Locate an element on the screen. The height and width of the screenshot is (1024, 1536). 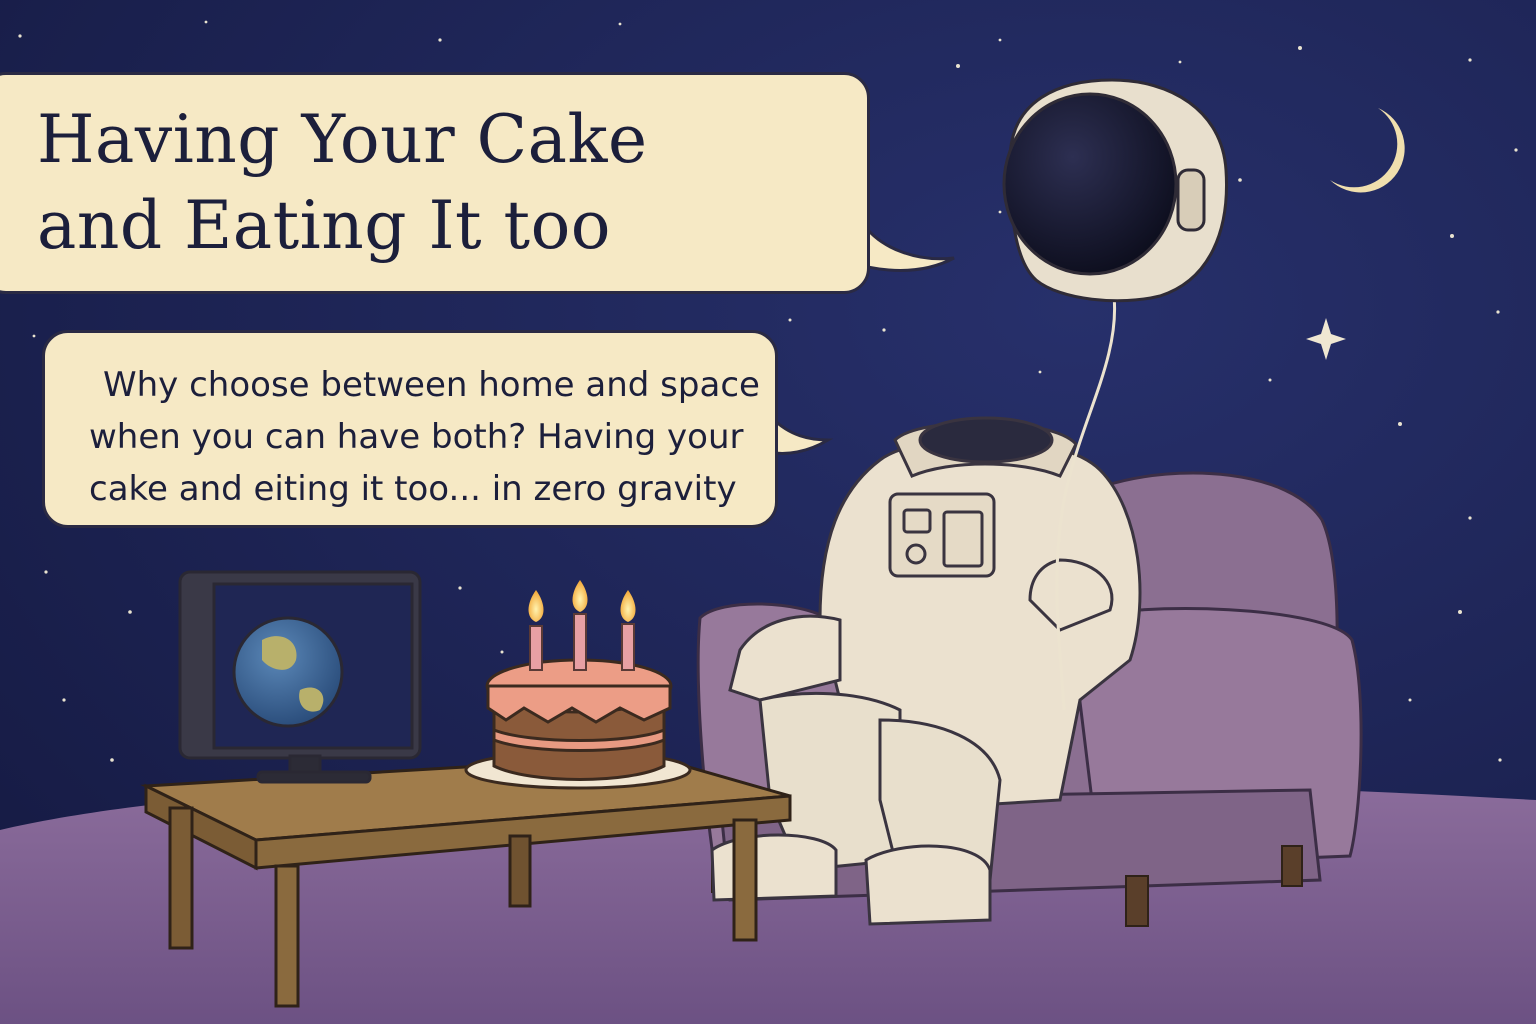
title-line-1: Having Your Cake is located at coordinates (342, 139).